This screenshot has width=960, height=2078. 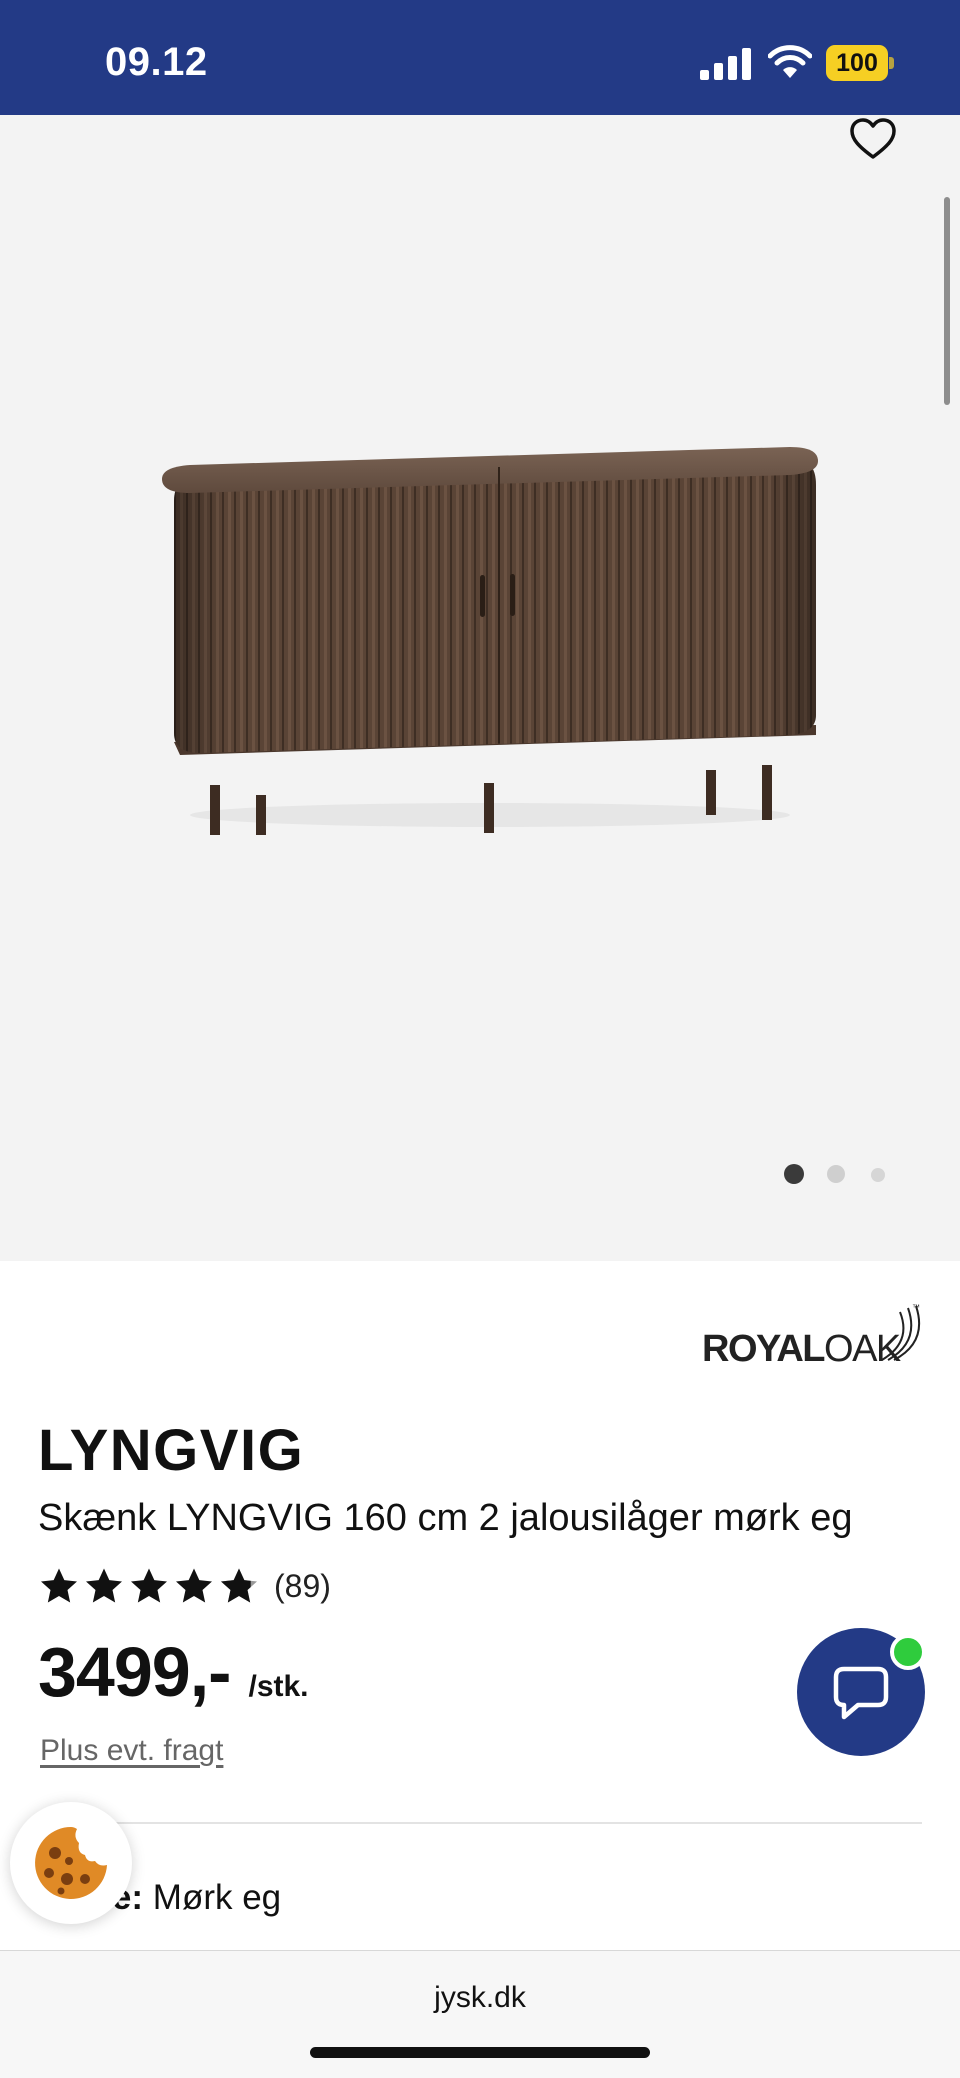 I want to click on product-rating: (89), so click(x=184, y=1586).